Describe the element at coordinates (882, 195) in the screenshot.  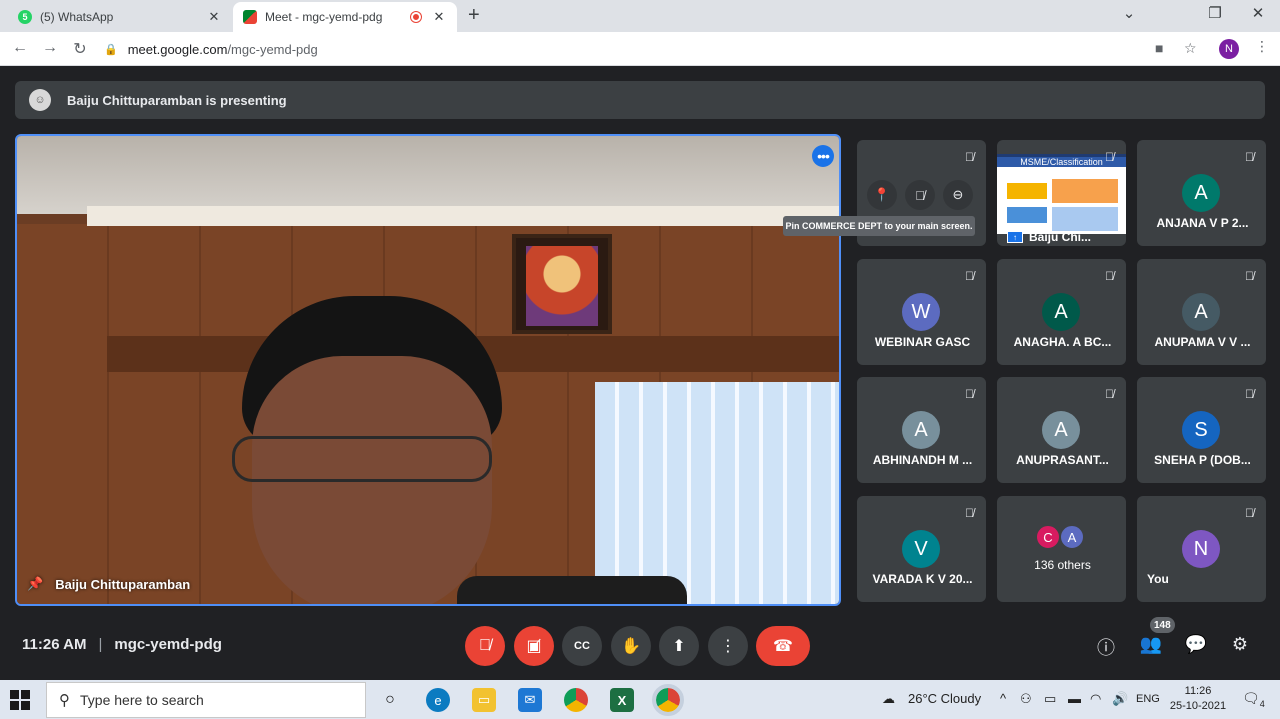
I see `pin-icon: 📍` at that location.